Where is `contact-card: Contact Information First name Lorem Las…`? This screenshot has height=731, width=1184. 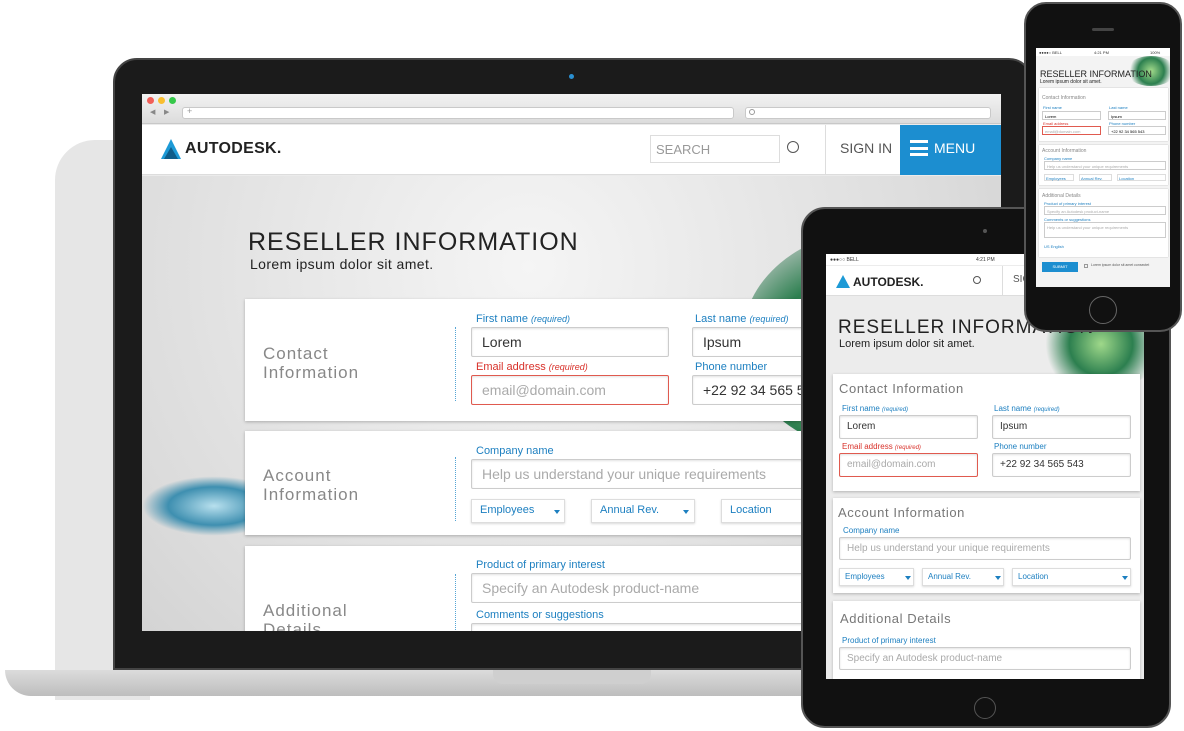
contact-card: Contact Information First name Lorem Las… is located at coordinates (1103, 114).